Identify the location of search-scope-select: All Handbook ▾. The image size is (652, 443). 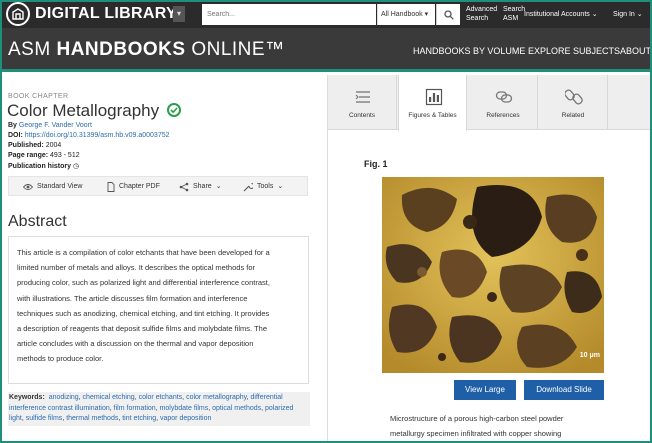
(406, 14).